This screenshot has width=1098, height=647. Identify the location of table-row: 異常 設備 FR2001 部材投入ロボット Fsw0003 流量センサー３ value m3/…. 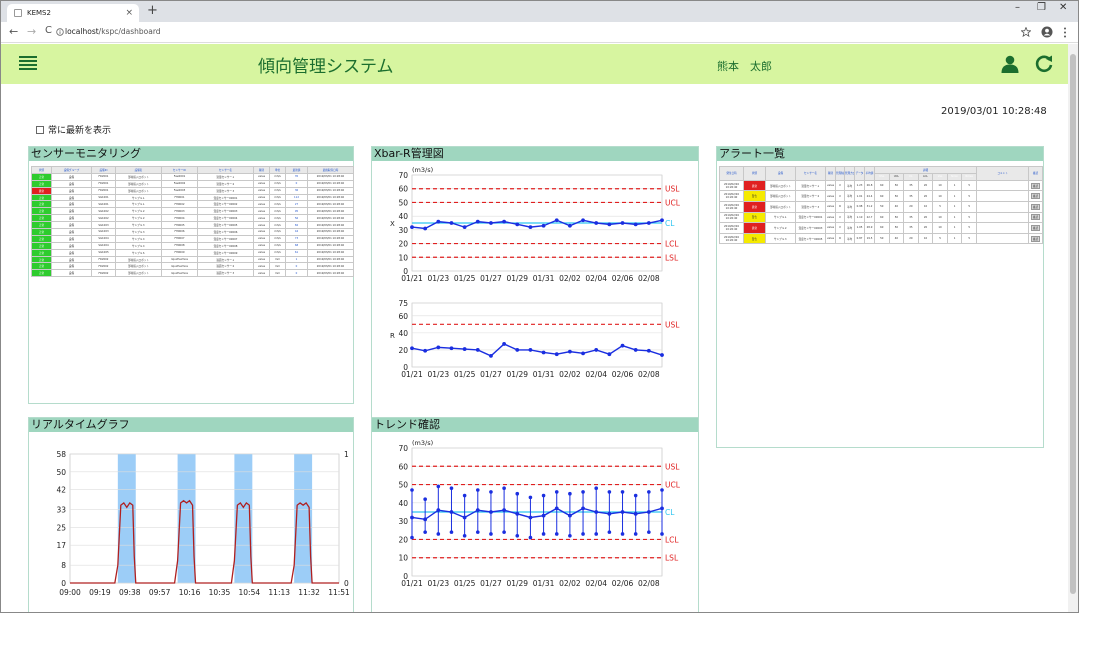
(192, 190).